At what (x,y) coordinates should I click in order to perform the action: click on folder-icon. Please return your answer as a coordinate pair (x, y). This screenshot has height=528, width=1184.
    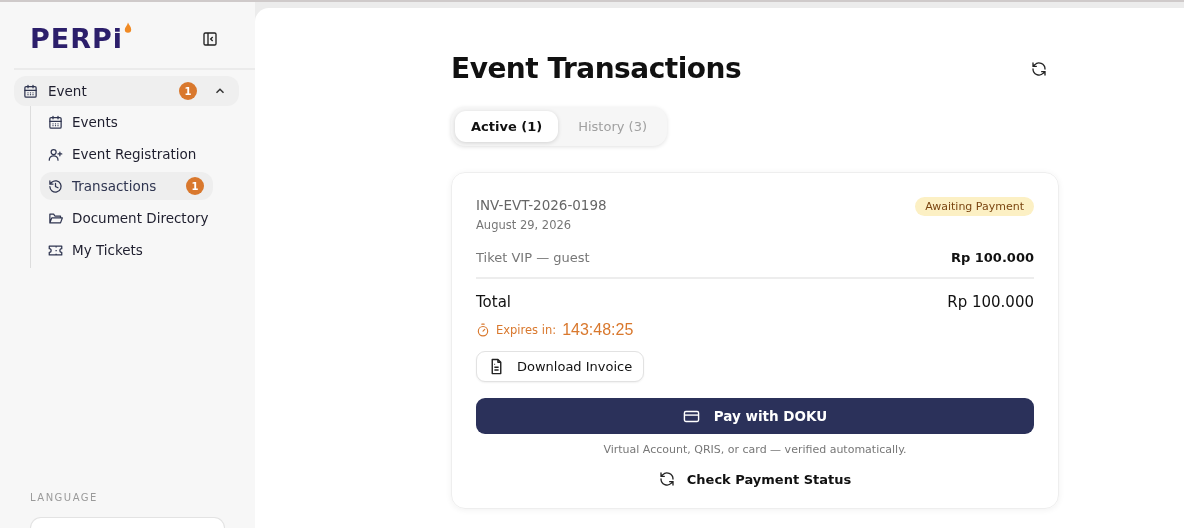
    Looking at the image, I should click on (55, 218).